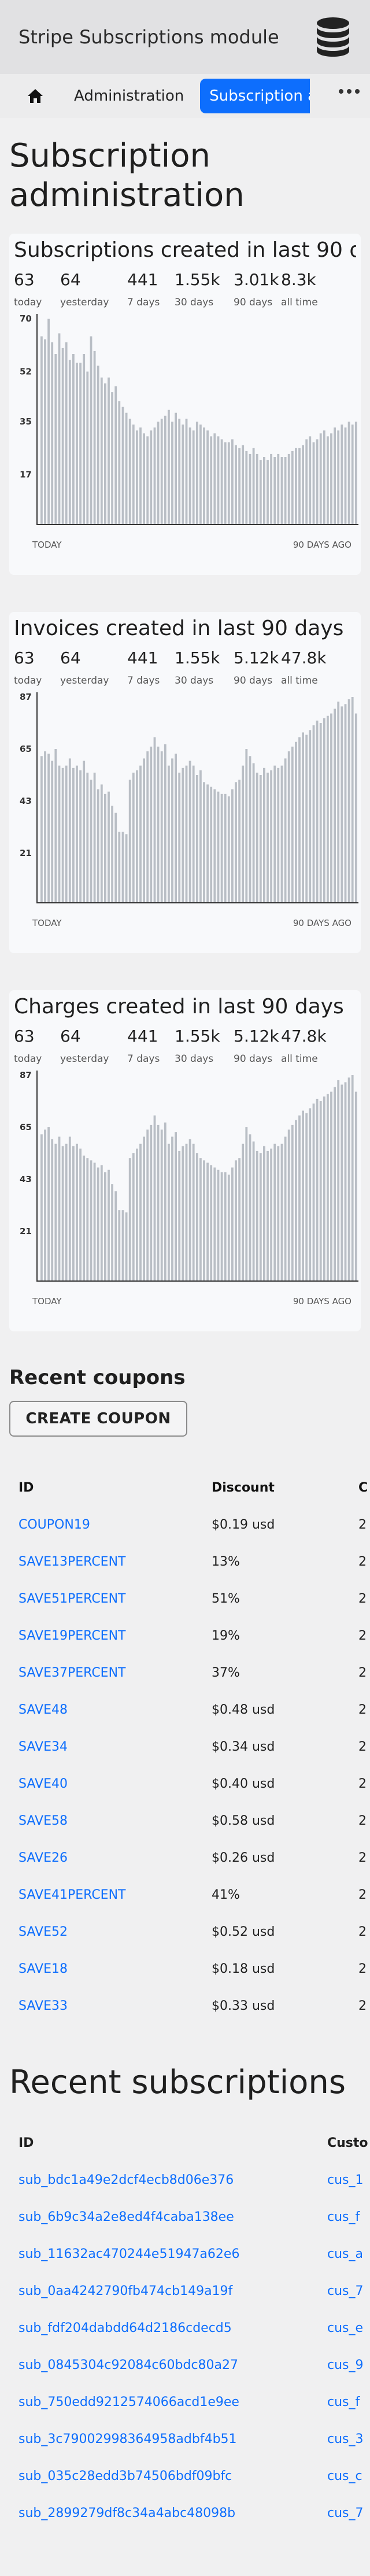 This screenshot has width=370, height=2576. What do you see at coordinates (185, 1598) in the screenshot?
I see `table-row: SAVE51PERCENT 51% 2` at bounding box center [185, 1598].